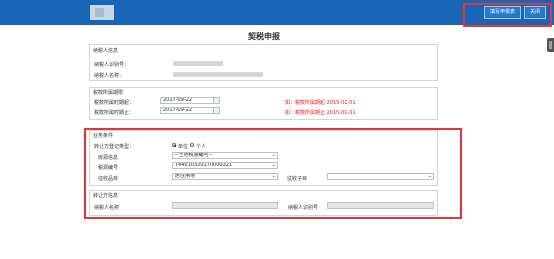  I want to click on period-start-label: 税款所属时期起：, so click(114, 103).